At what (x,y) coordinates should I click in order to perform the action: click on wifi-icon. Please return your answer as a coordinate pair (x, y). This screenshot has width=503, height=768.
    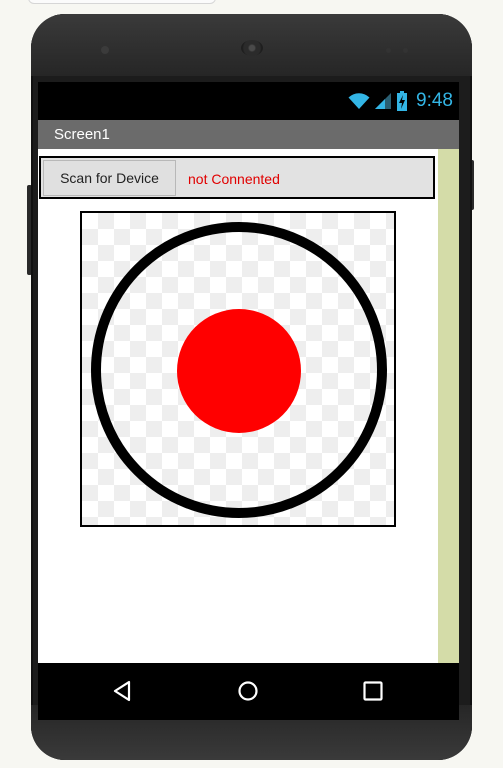
    Looking at the image, I should click on (359, 101).